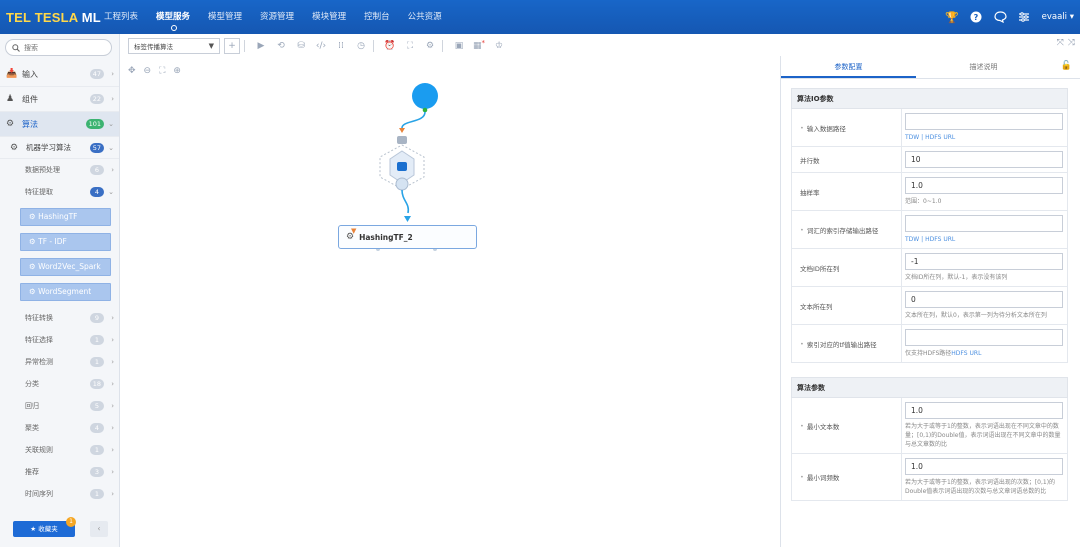  What do you see at coordinates (390, 46) in the screenshot?
I see `alarm-icon: ⏰` at bounding box center [390, 46].